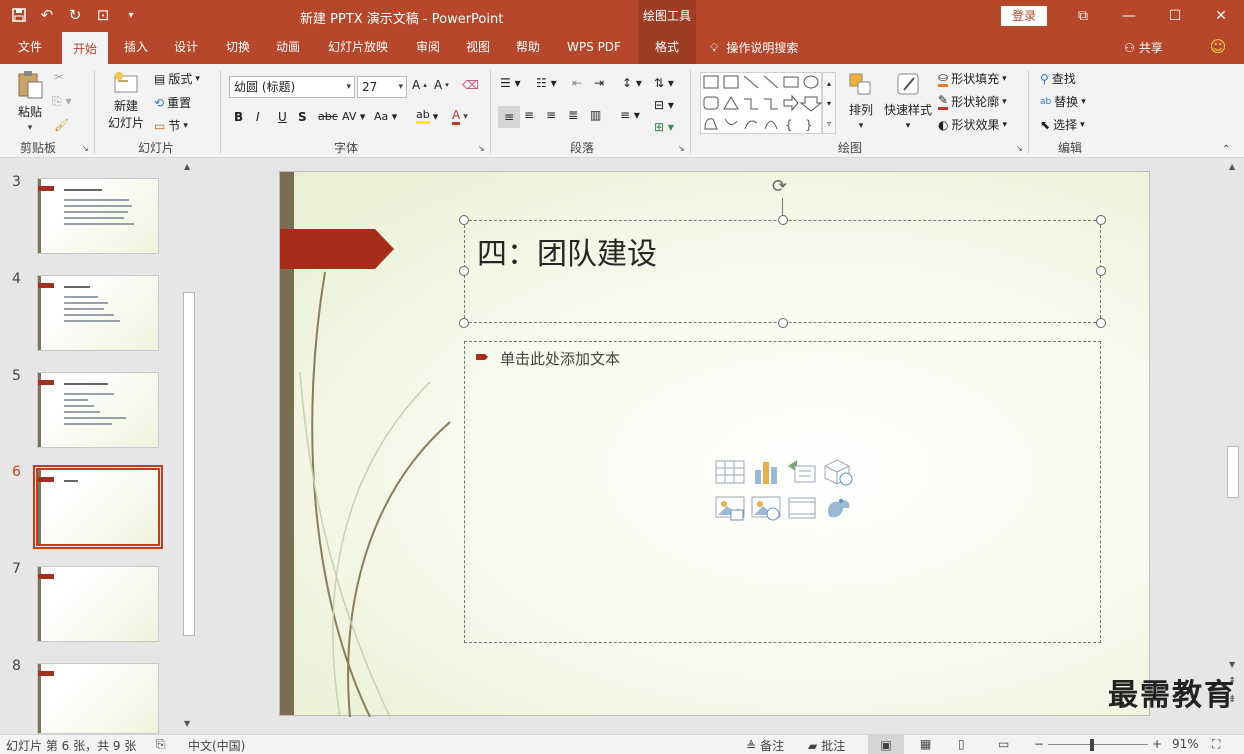 The height and width of the screenshot is (754, 1244). Describe the element at coordinates (546, 83) in the screenshot. I see `numbering-icon: ☷ ▾` at that location.